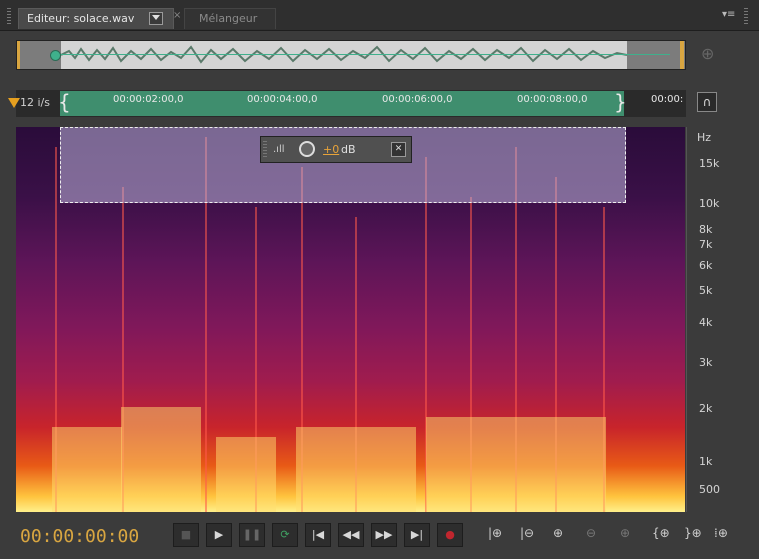  What do you see at coordinates (706, 265) in the screenshot?
I see `frequency-label: 6k` at bounding box center [706, 265].